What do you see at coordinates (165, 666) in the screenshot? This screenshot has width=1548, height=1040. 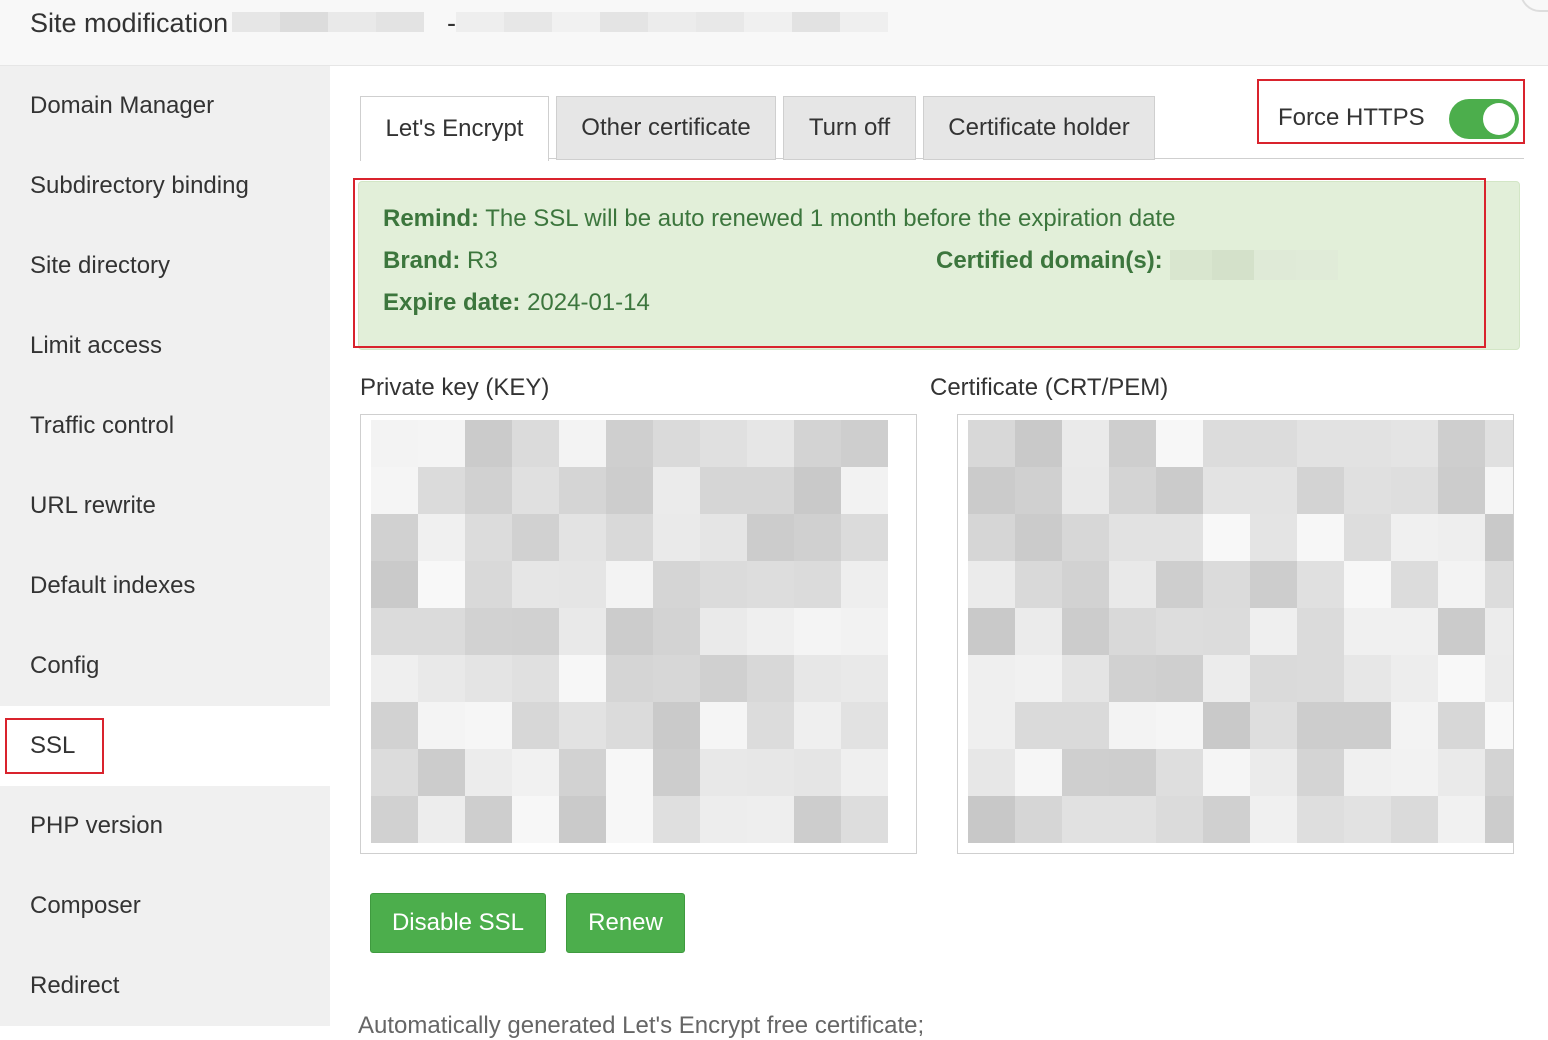 I see `sidebar-item-config: Config` at bounding box center [165, 666].